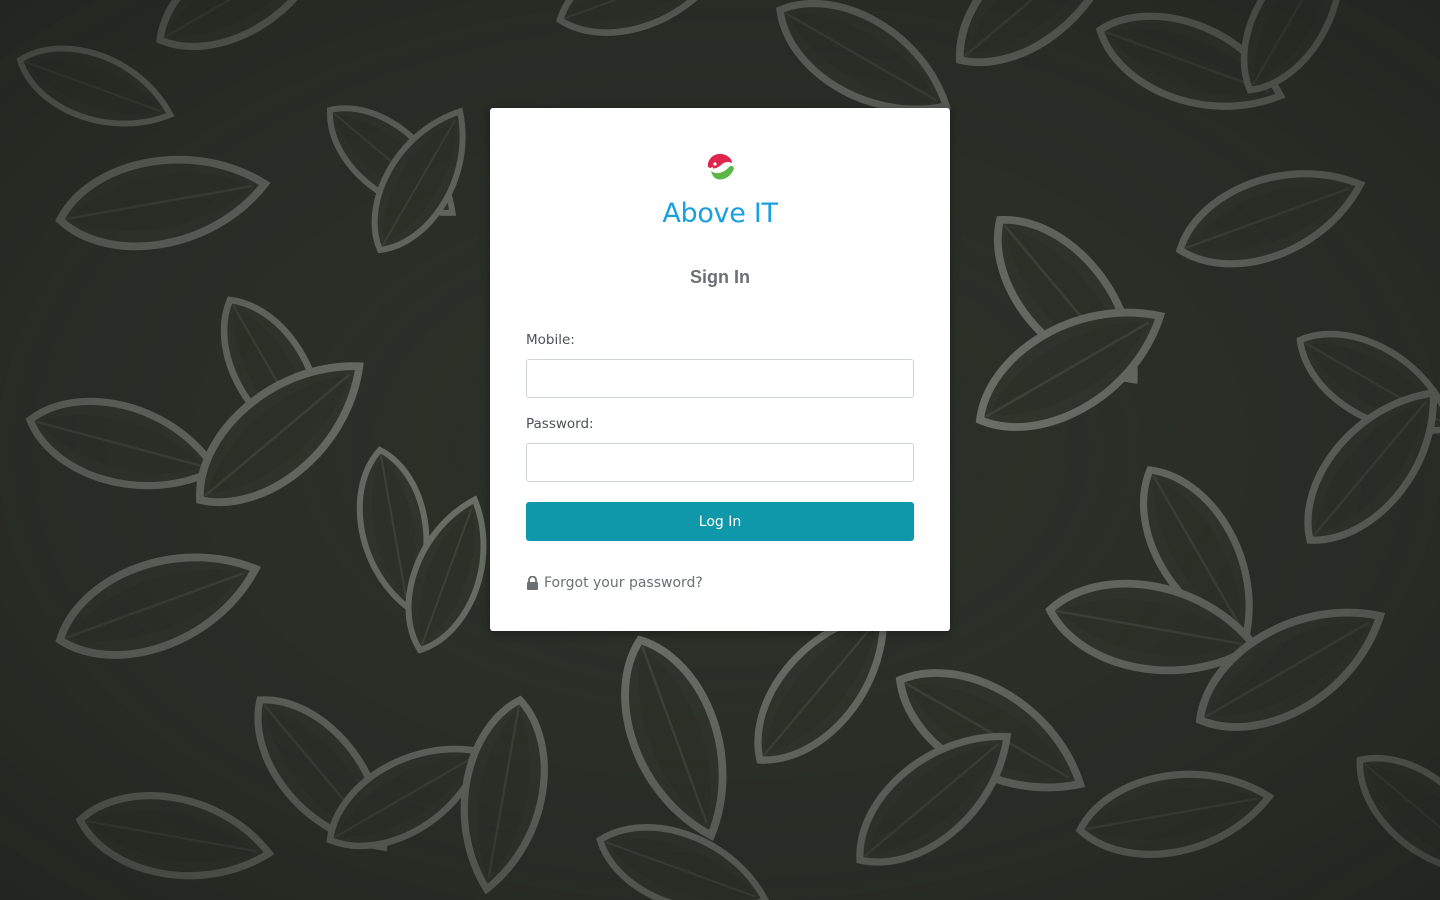  What do you see at coordinates (623, 583) in the screenshot?
I see `forgot-password-label: Forgot your password?` at bounding box center [623, 583].